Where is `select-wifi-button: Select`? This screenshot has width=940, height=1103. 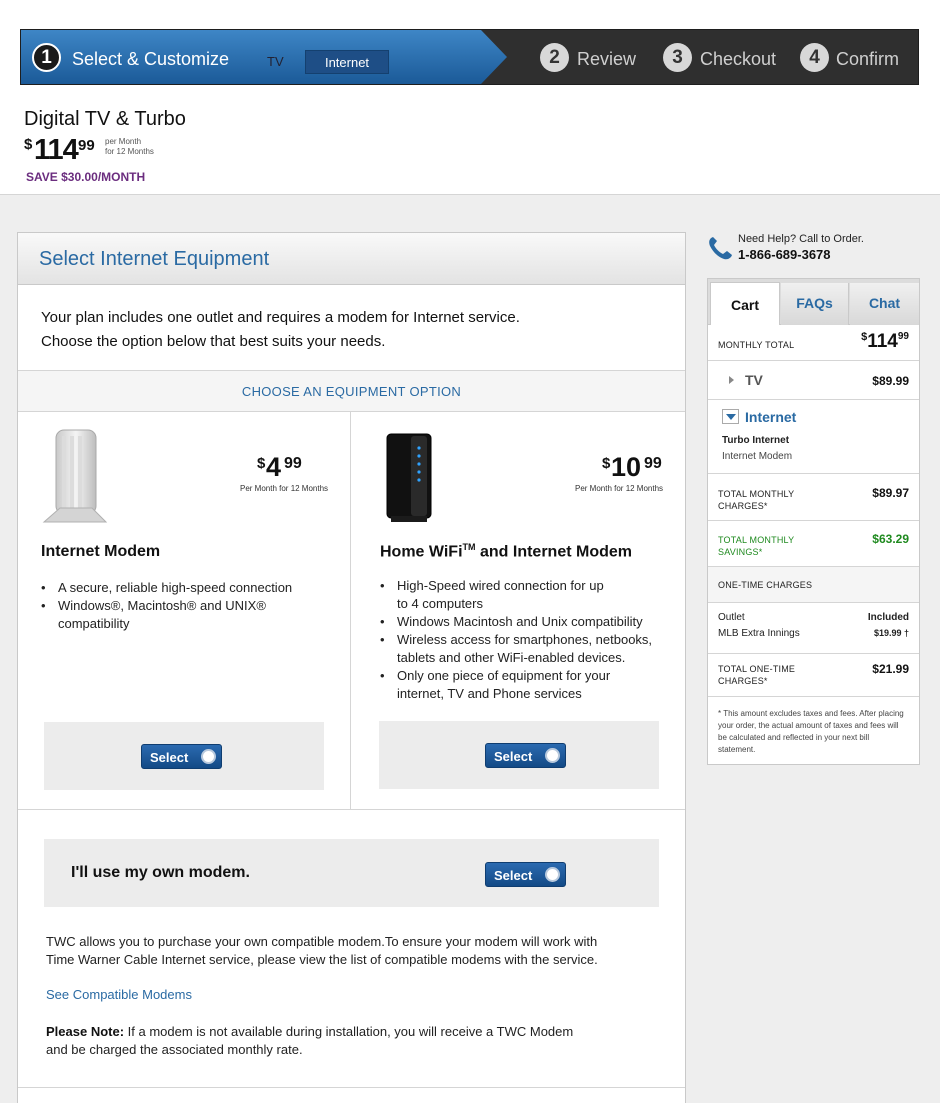 select-wifi-button: Select is located at coordinates (525, 755).